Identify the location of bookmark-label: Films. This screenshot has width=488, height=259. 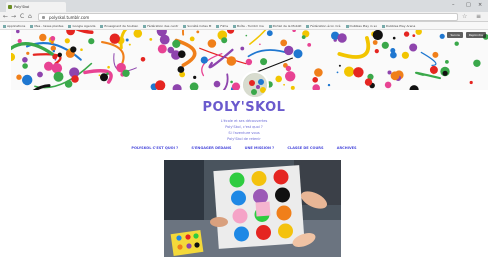
(224, 26).